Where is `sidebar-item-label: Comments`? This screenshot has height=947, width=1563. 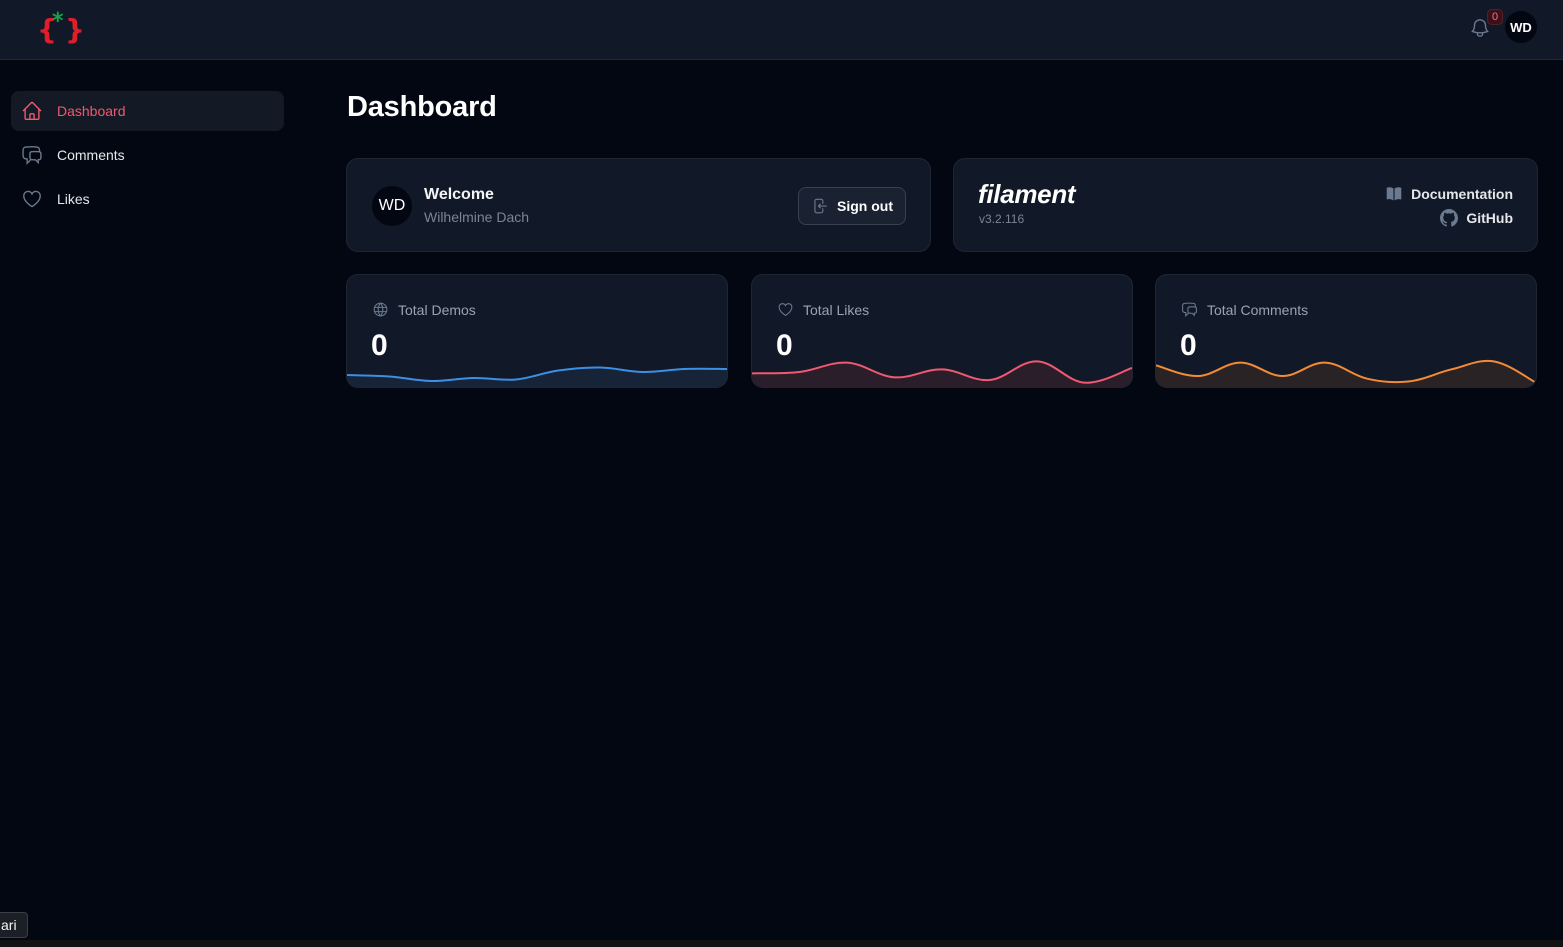 sidebar-item-label: Comments is located at coordinates (91, 155).